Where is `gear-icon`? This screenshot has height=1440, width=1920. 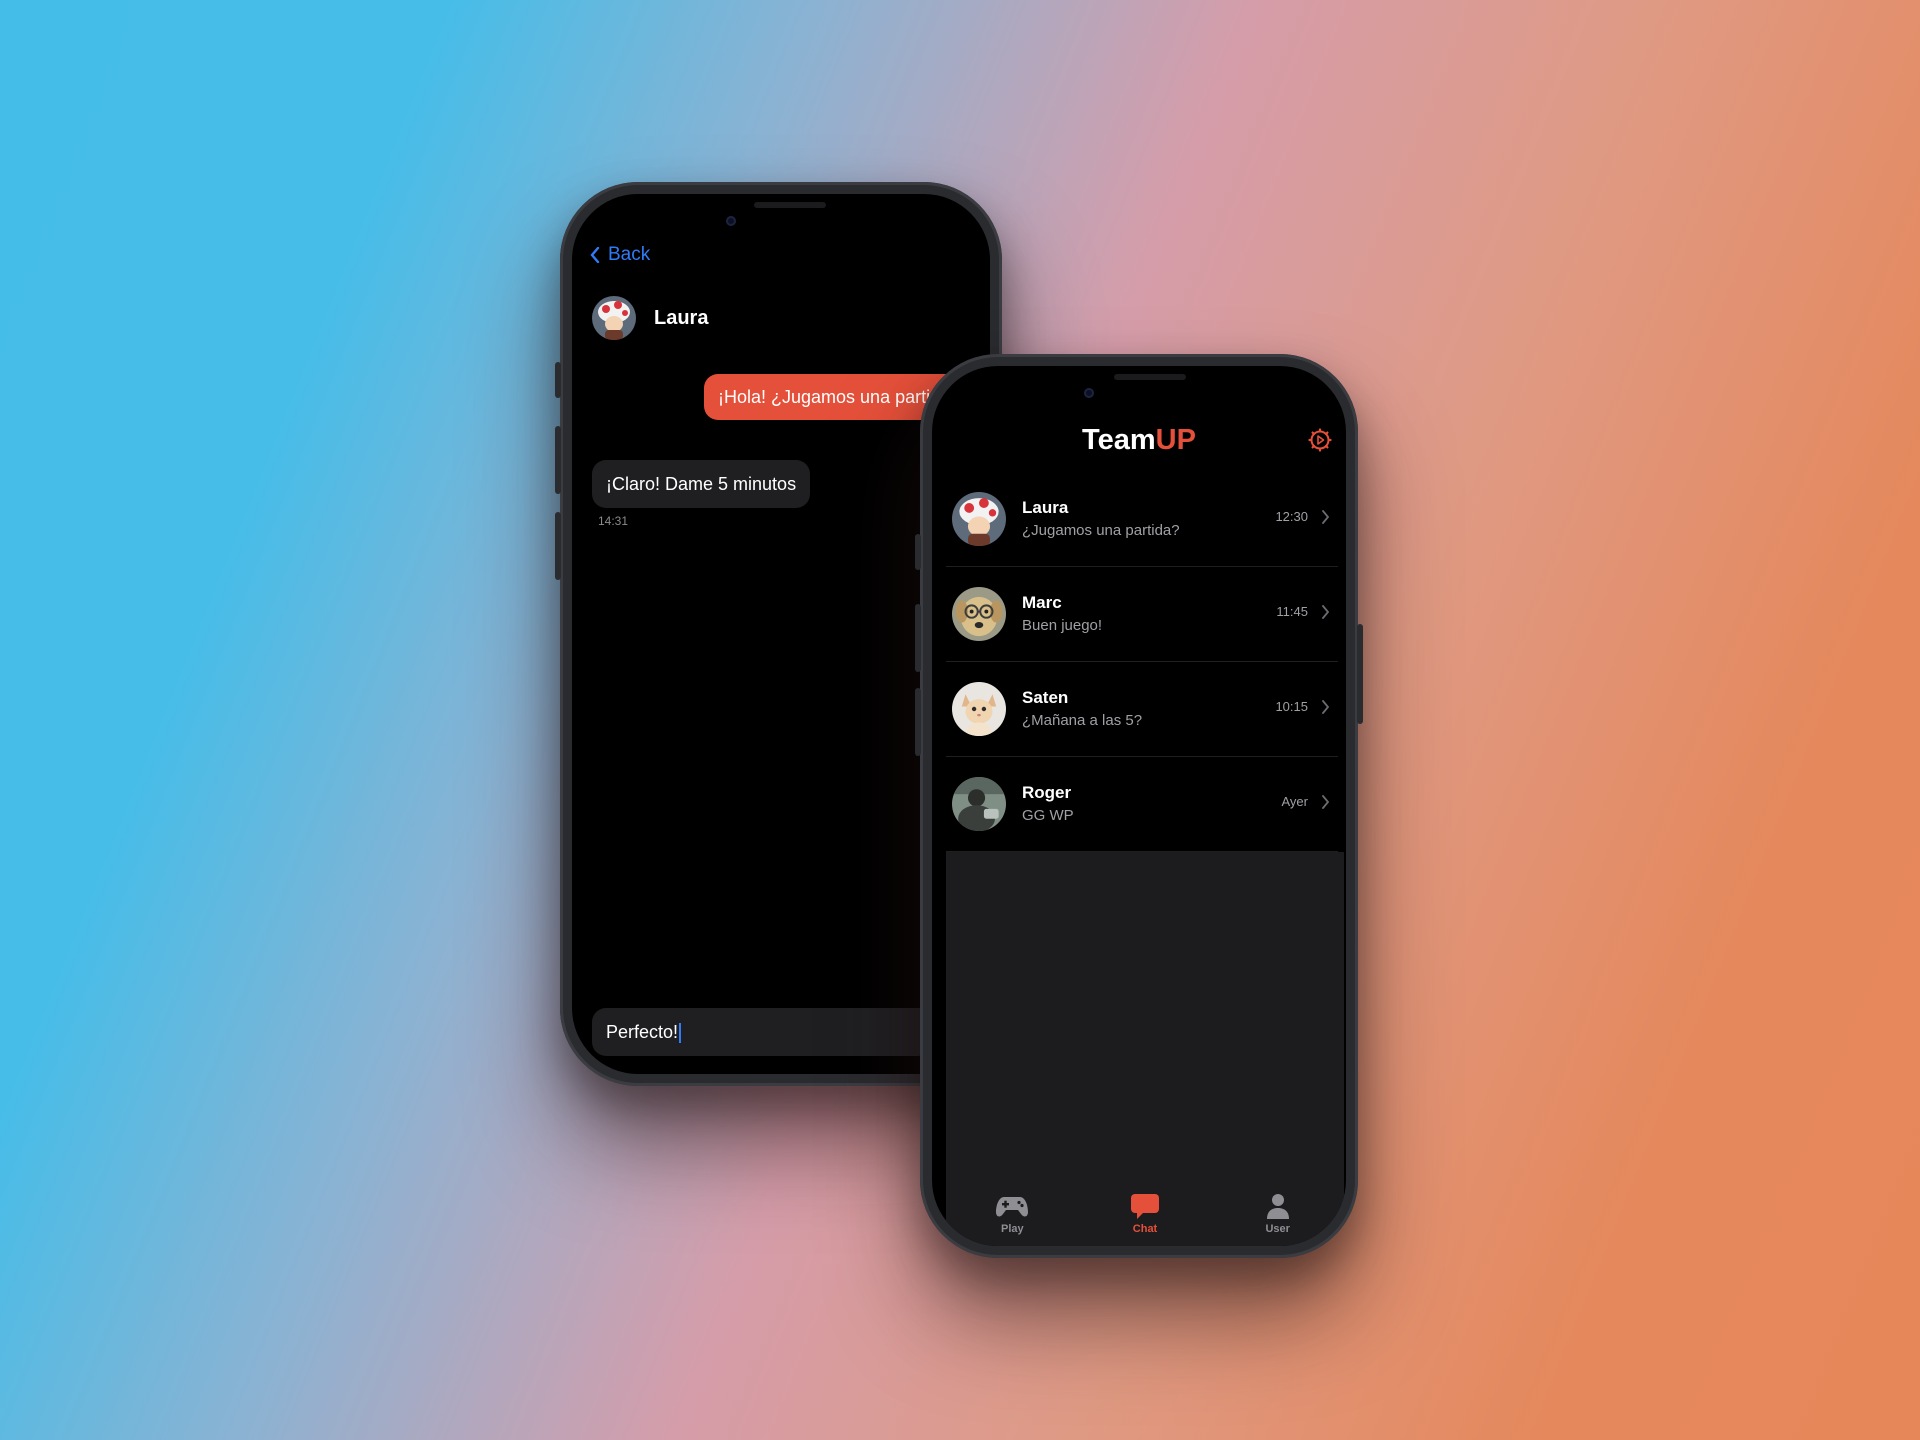
gear-icon is located at coordinates (1320, 440).